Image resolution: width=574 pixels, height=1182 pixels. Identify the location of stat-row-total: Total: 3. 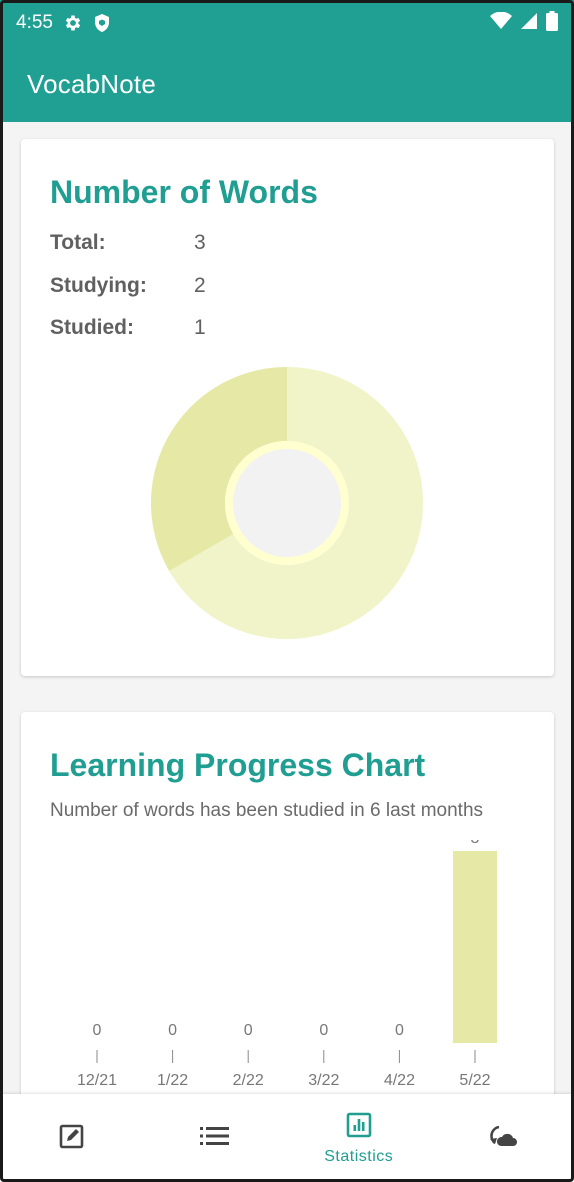
(128, 243).